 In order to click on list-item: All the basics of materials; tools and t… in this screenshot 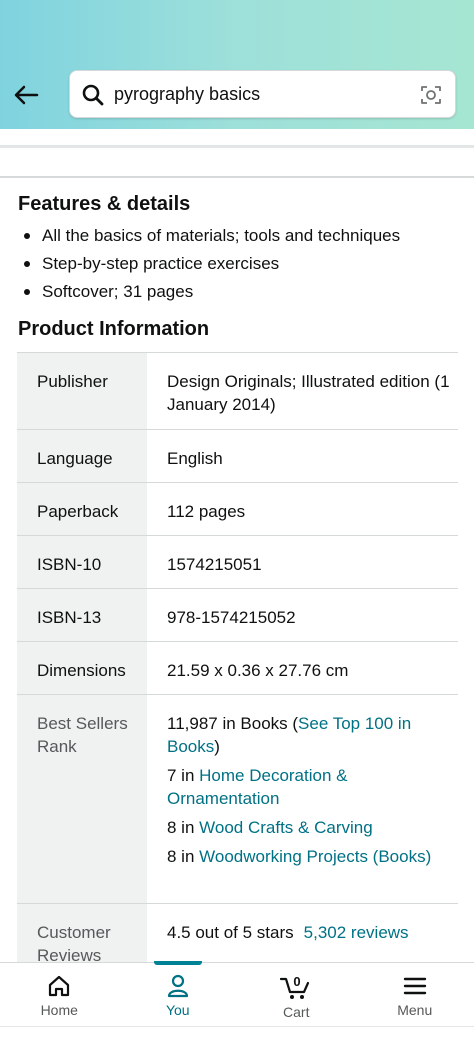, I will do `click(210, 236)`.